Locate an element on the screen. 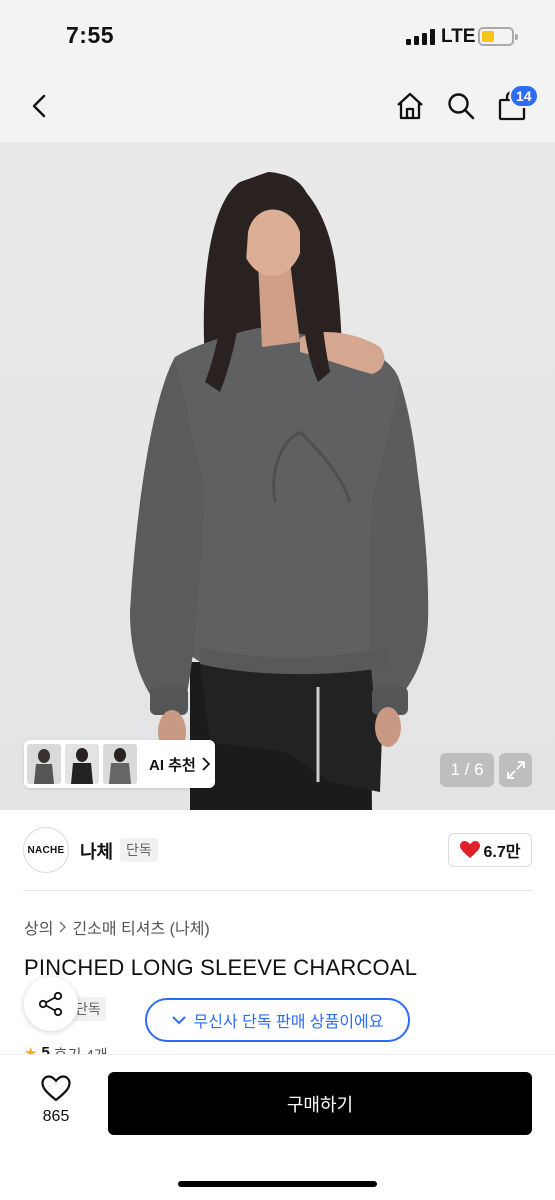 This screenshot has width=555, height=1200. home-icon is located at coordinates (410, 106).